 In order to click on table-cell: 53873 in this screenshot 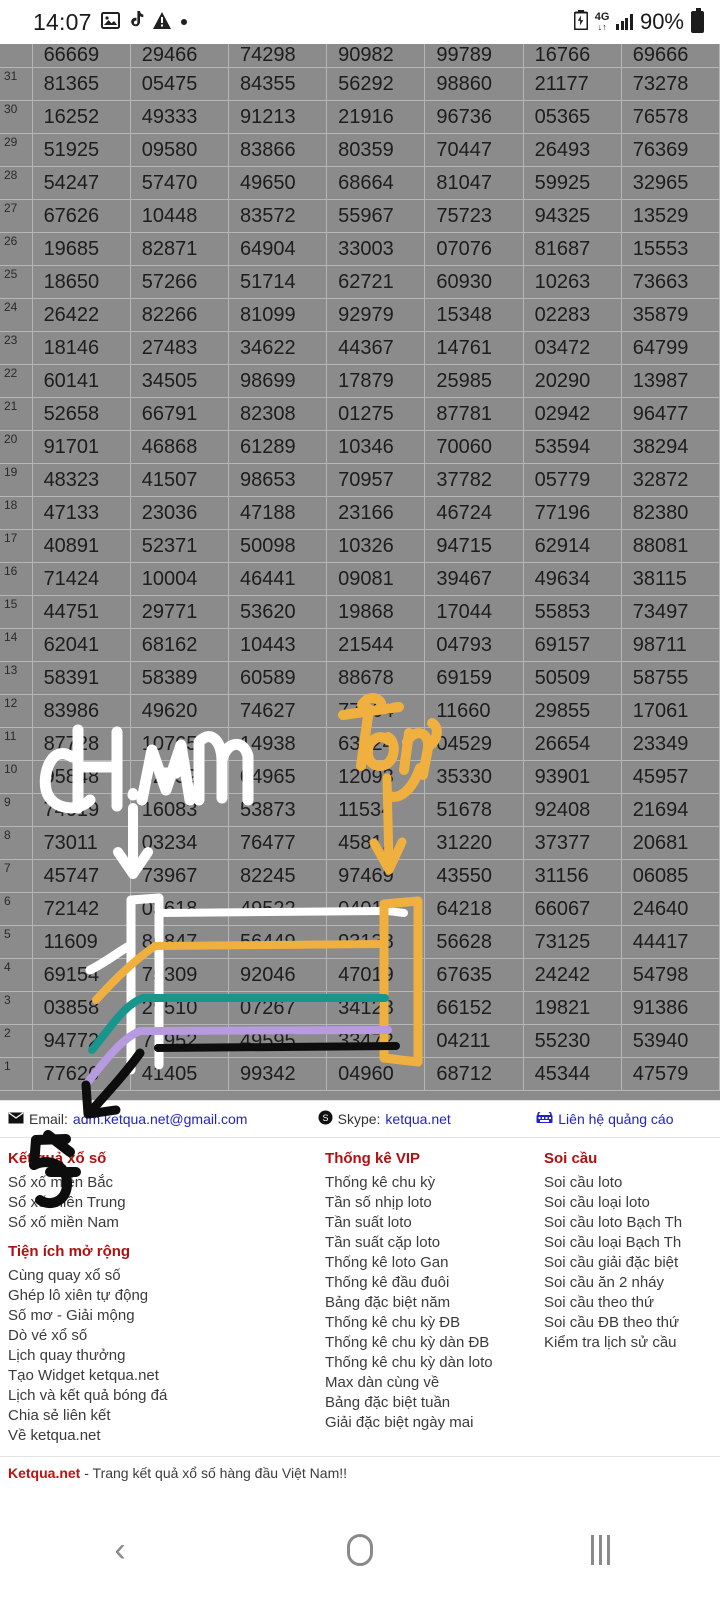, I will do `click(278, 810)`.